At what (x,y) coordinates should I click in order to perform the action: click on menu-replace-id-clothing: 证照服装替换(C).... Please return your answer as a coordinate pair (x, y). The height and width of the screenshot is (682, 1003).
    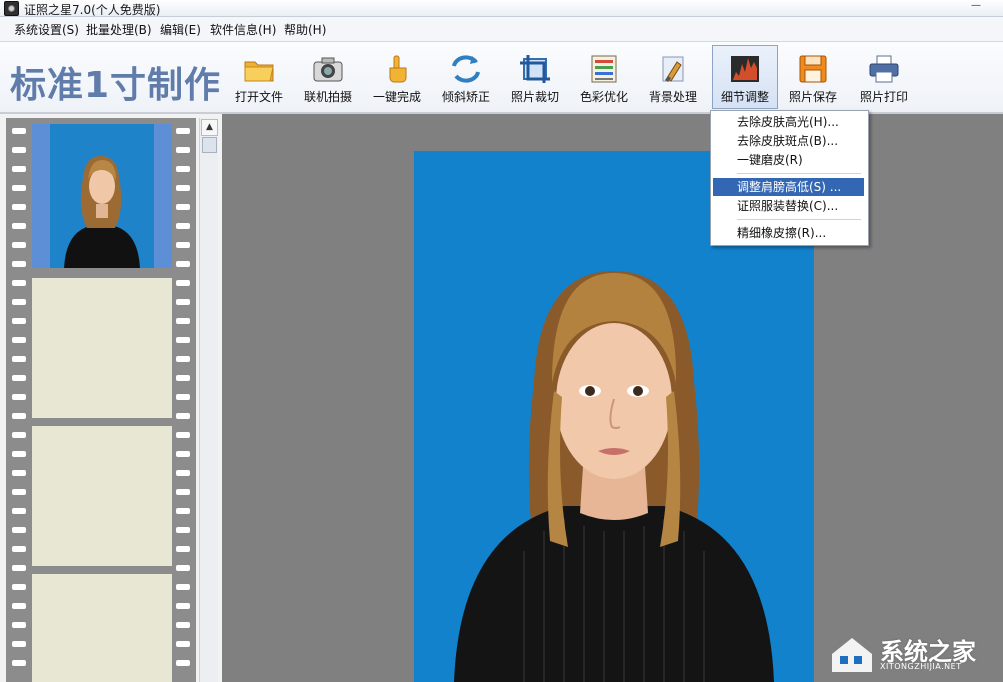
    Looking at the image, I should click on (788, 206).